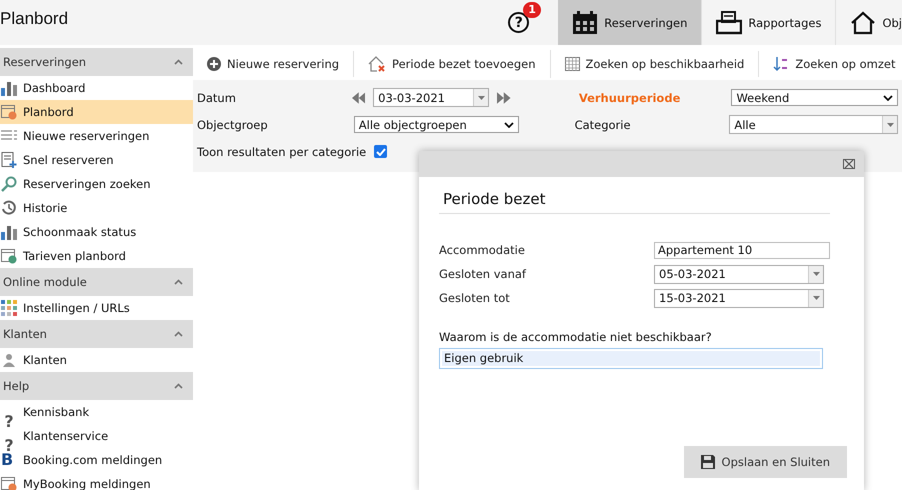 Image resolution: width=902 pixels, height=490 pixels. What do you see at coordinates (359, 98) in the screenshot?
I see `double-left-arrow-icon` at bounding box center [359, 98].